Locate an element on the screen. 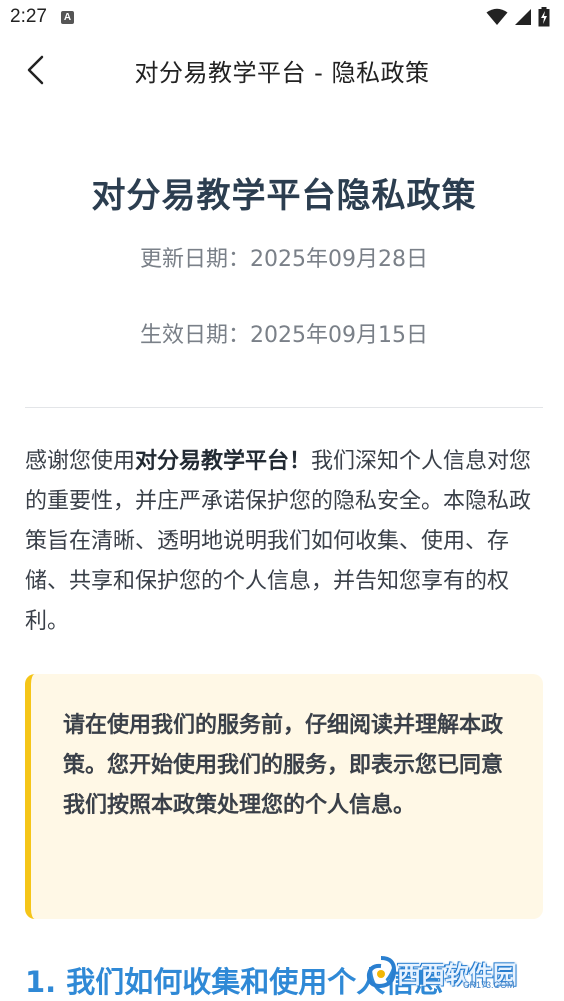 Image resolution: width=564 pixels, height=1001 pixels. page-title: 对分易教学平台隐私政策 is located at coordinates (284, 196).